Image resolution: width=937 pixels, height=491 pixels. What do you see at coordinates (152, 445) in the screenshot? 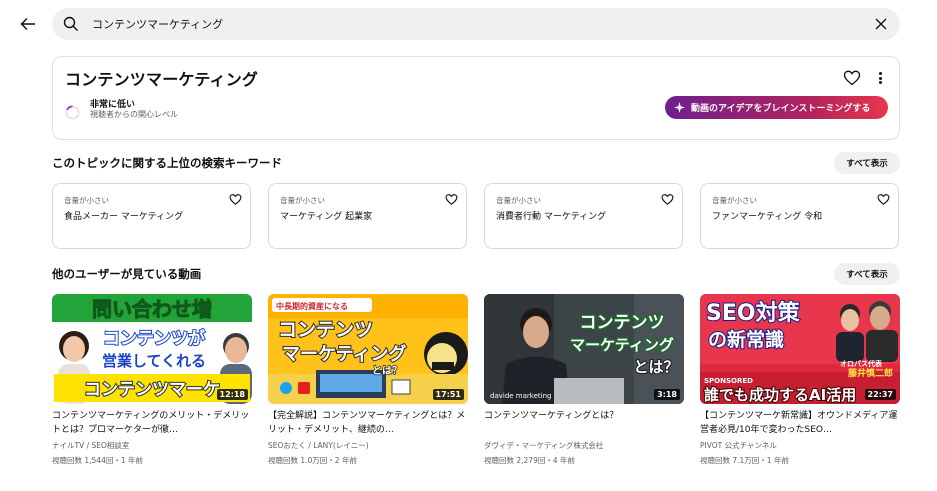
I see `video-channel: ナイルTV / SEO相談室` at bounding box center [152, 445].